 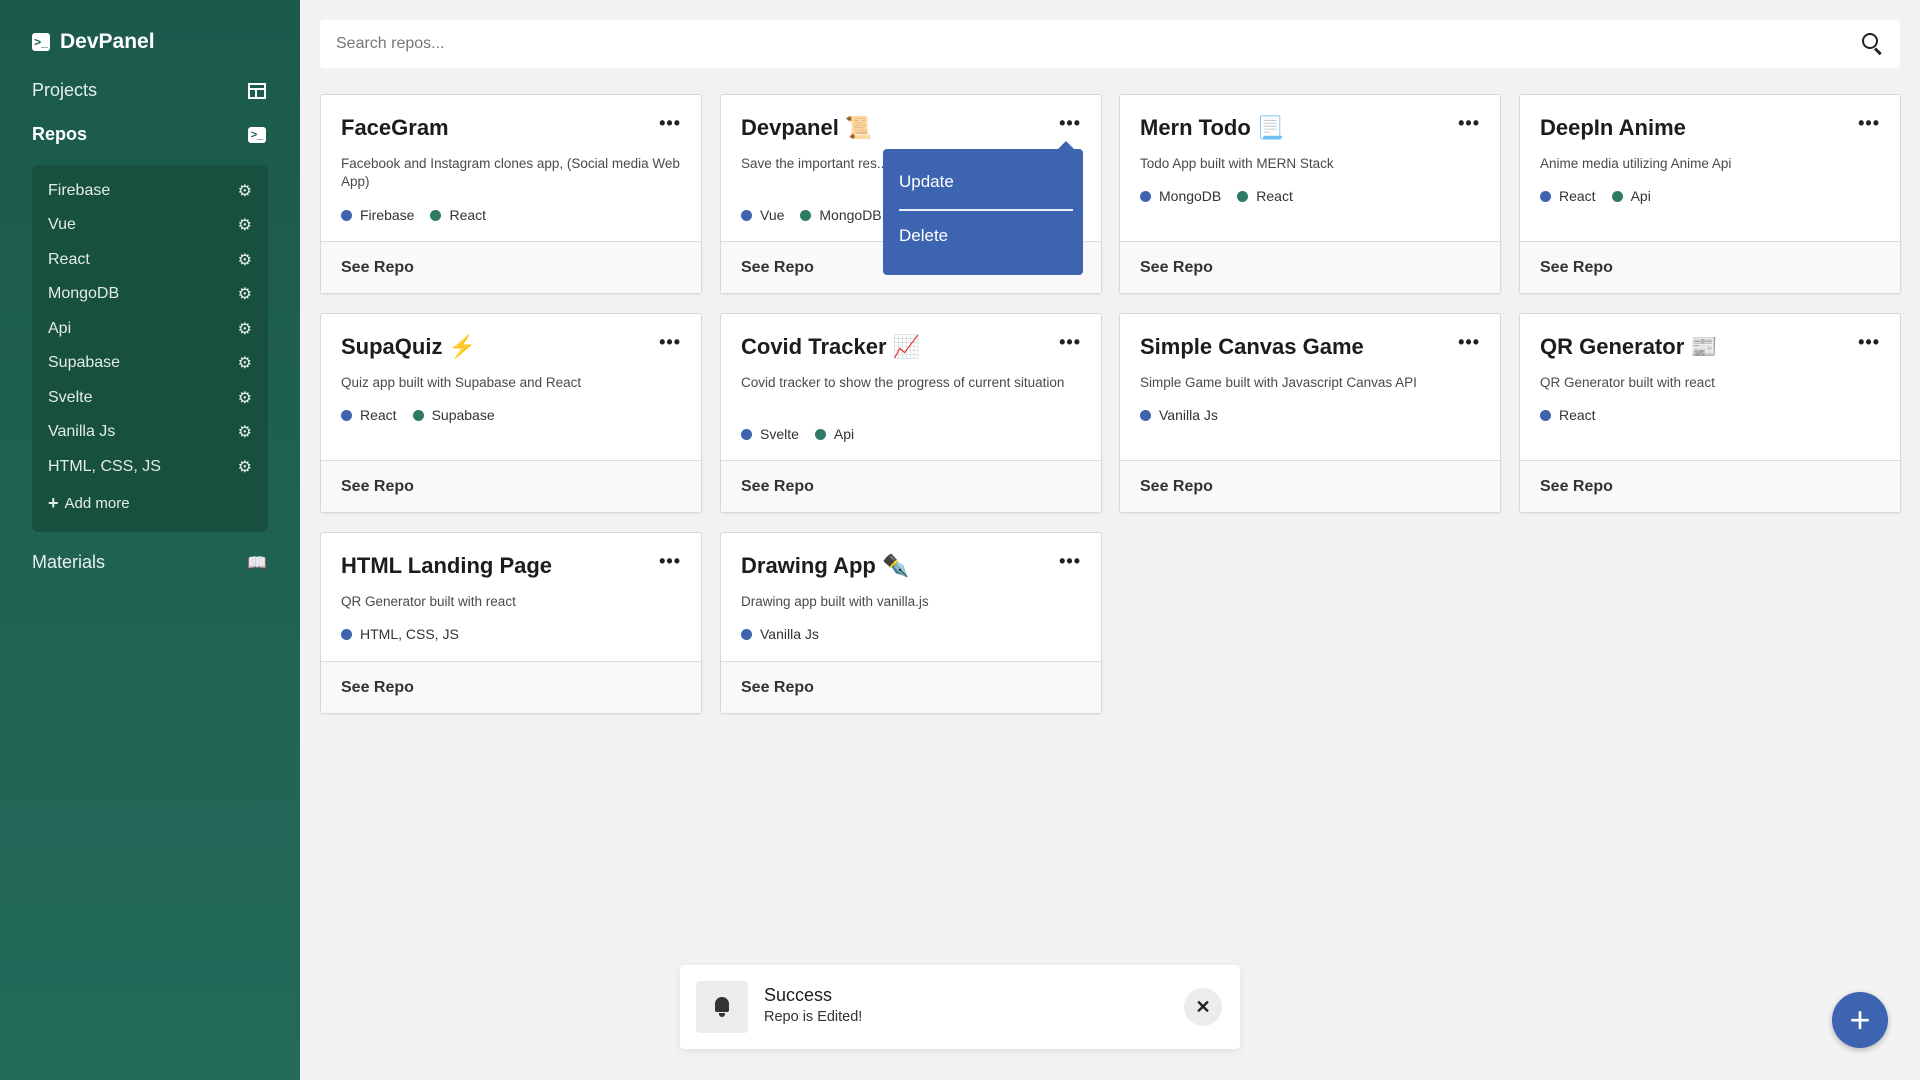 What do you see at coordinates (150, 329) in the screenshot?
I see `repo-filter-item: Api ⚙` at bounding box center [150, 329].